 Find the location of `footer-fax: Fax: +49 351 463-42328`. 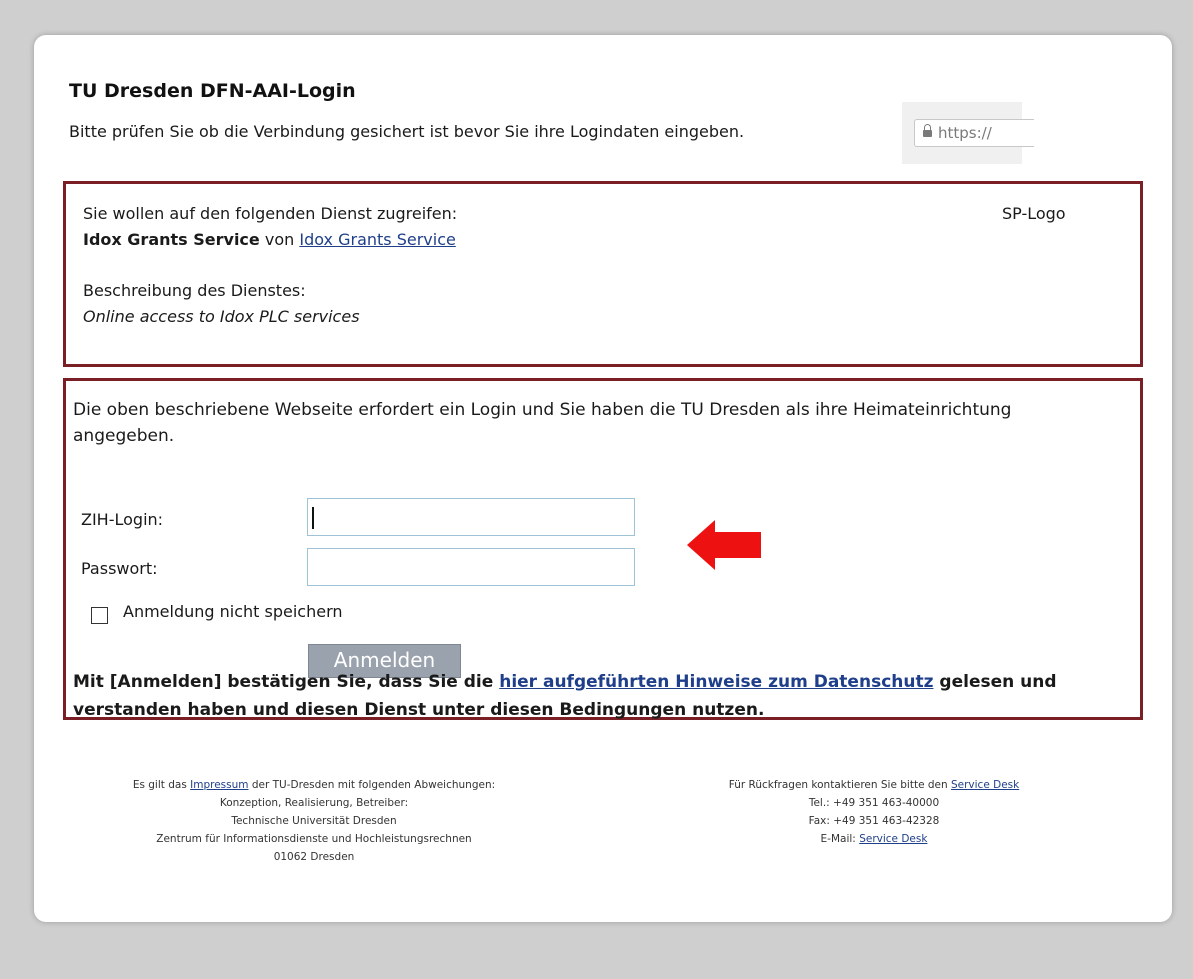

footer-fax: Fax: +49 351 463-42328 is located at coordinates (874, 821).